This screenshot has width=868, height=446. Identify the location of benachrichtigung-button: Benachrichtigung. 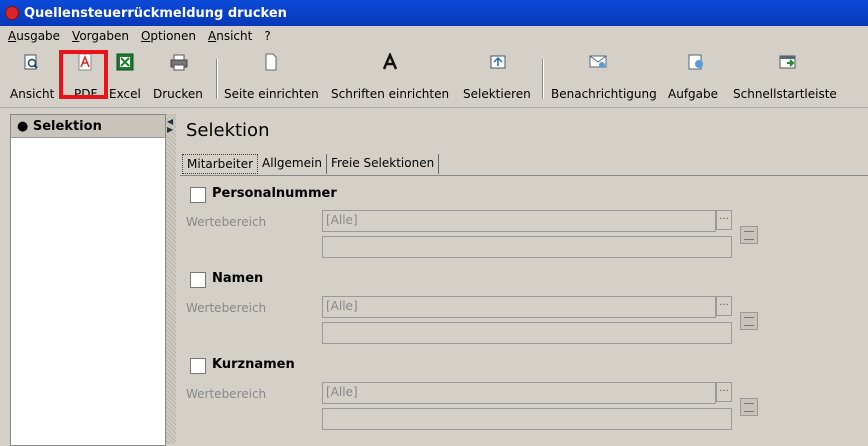
(604, 76).